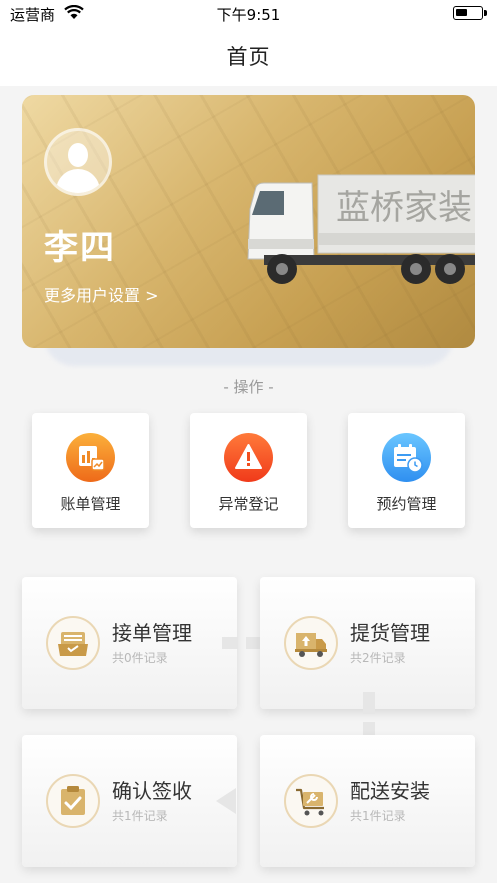  Describe the element at coordinates (73, 801) in the screenshot. I see `clipboard-check-icon` at that location.